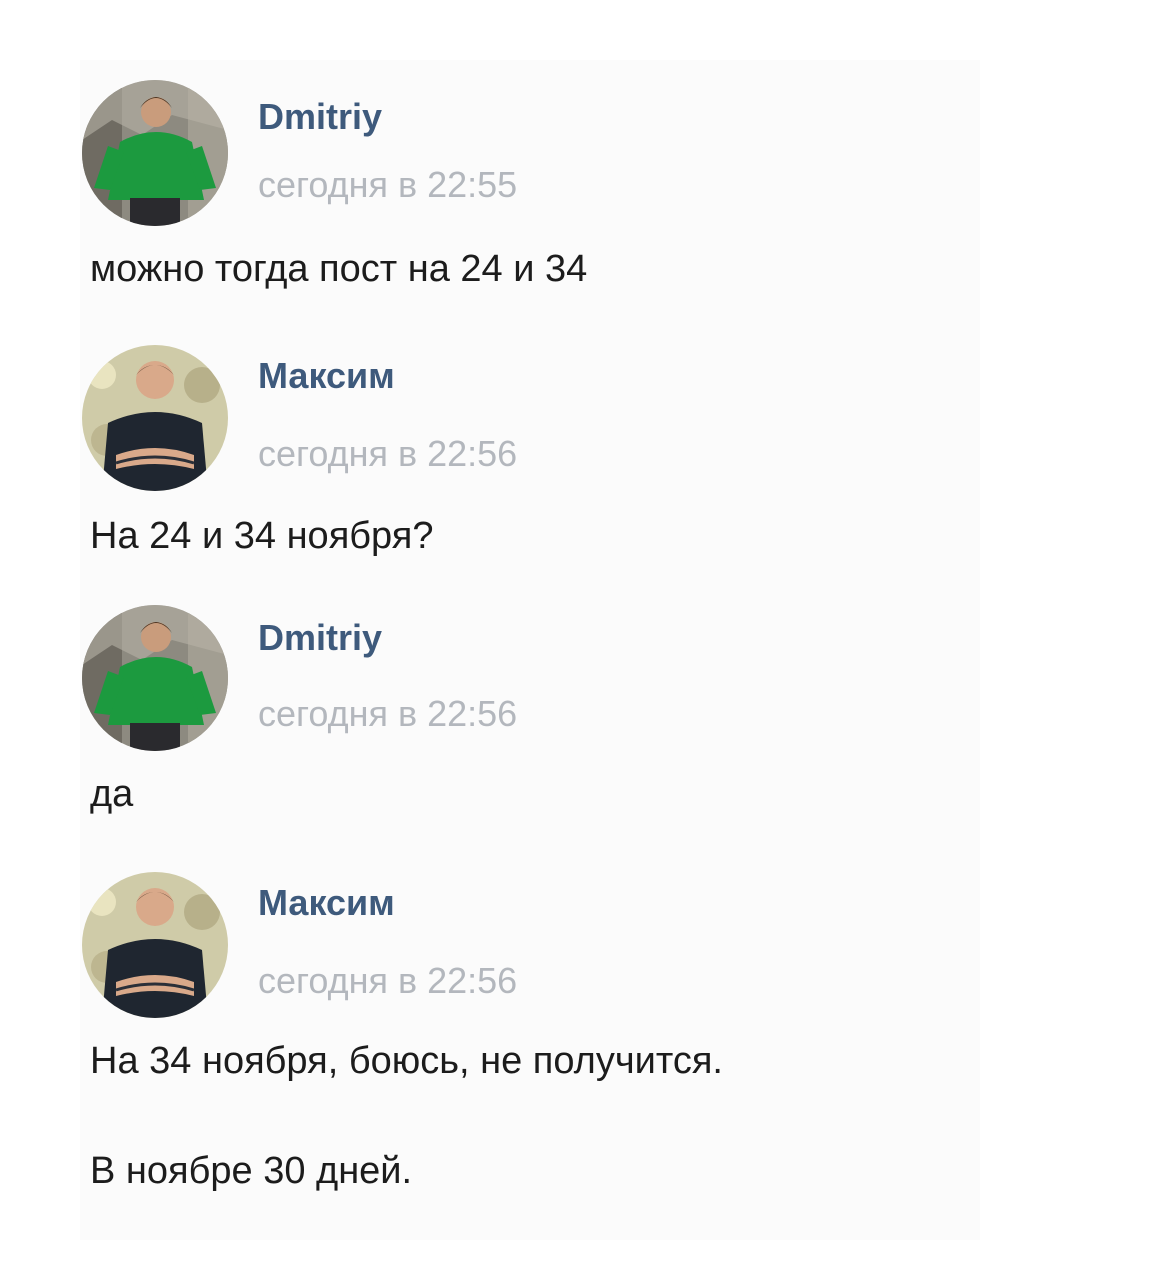 The height and width of the screenshot is (1280, 1150). What do you see at coordinates (262, 536) in the screenshot?
I see `message-text: На 24 и 34 ноября?` at bounding box center [262, 536].